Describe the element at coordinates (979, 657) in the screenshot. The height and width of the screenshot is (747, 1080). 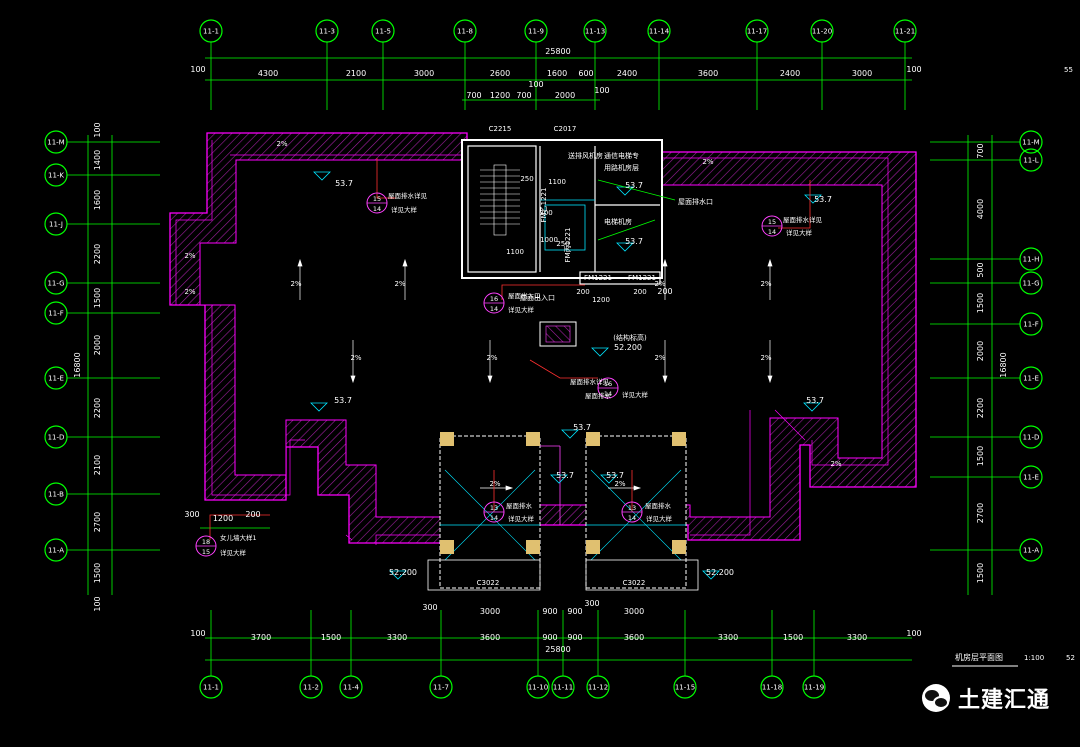
I see `drawing-title: 机房层平面图` at that location.